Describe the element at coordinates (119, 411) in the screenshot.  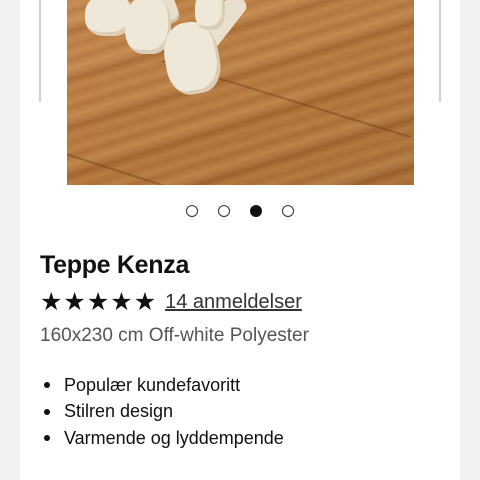
I see `feature-text: Stilren design` at that location.